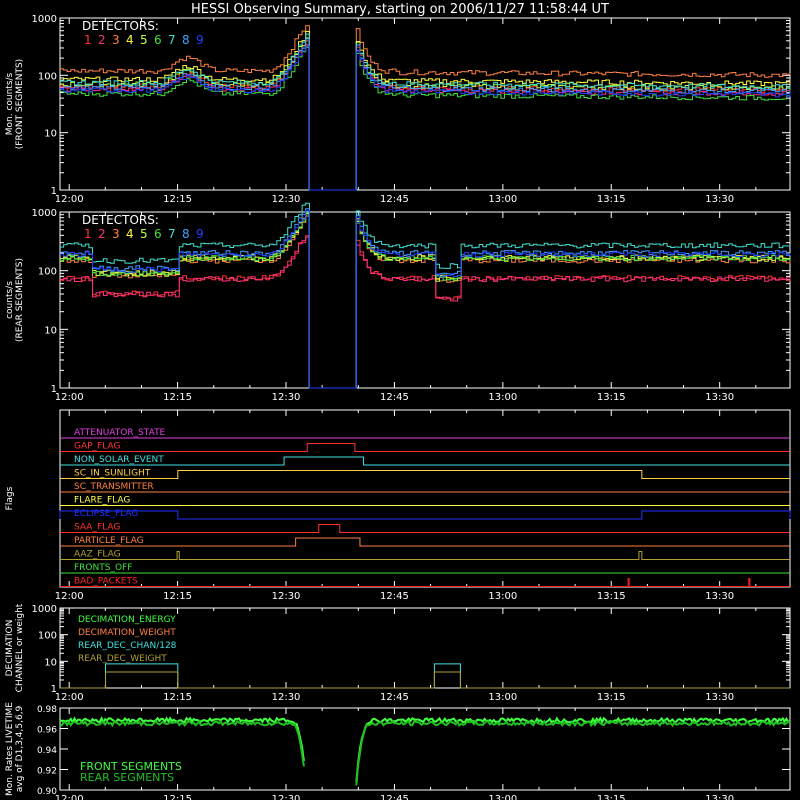 Image resolution: width=800 pixels, height=800 pixels. I want to click on livetime-panel-x-tick-label: 12:00, so click(69, 797).